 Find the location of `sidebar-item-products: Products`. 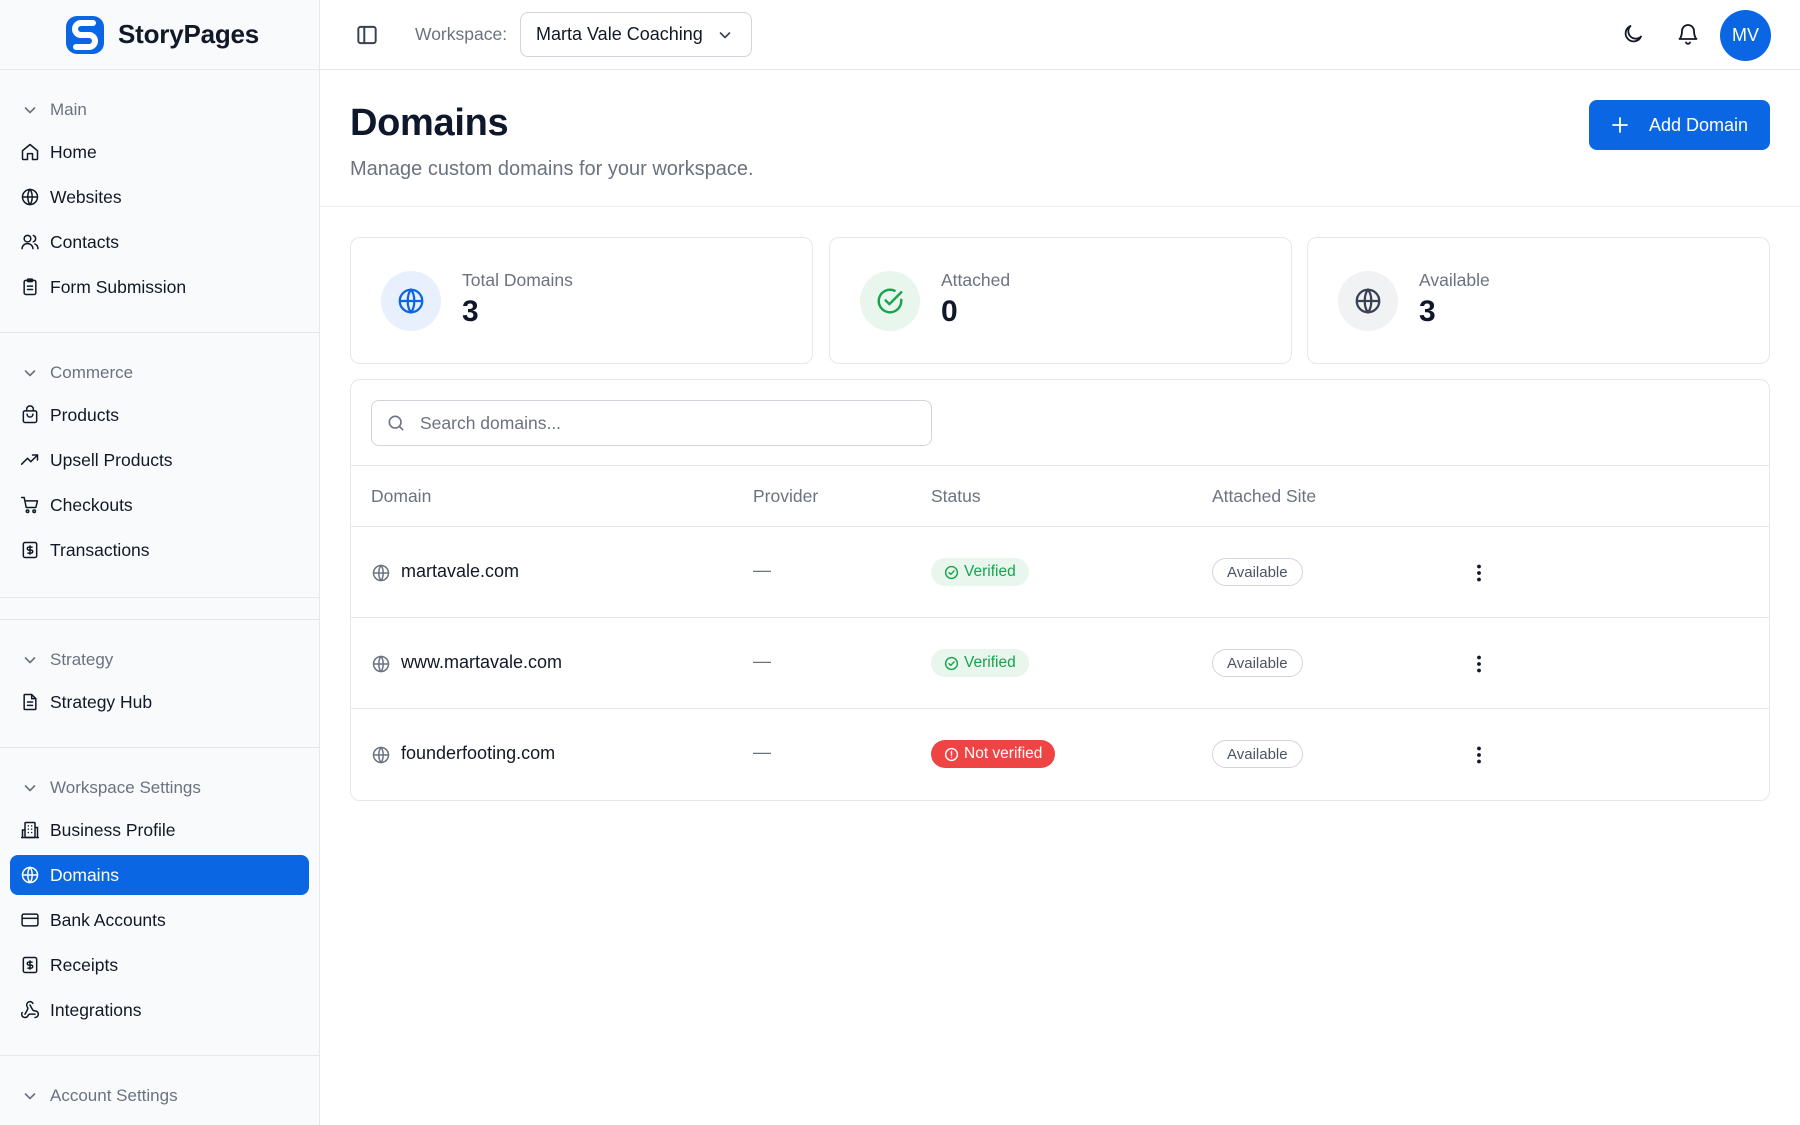

sidebar-item-products: Products is located at coordinates (159, 415).